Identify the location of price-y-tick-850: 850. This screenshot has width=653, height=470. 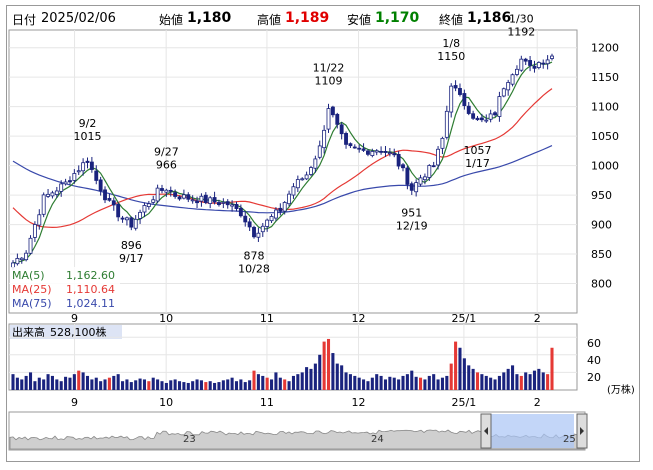
(601, 254).